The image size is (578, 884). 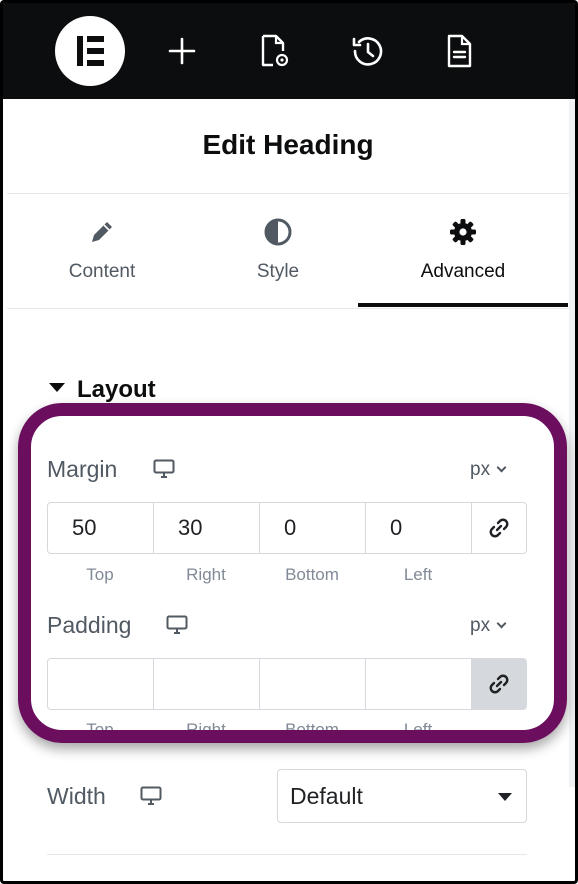 I want to click on padding-right-input, so click(x=207, y=684).